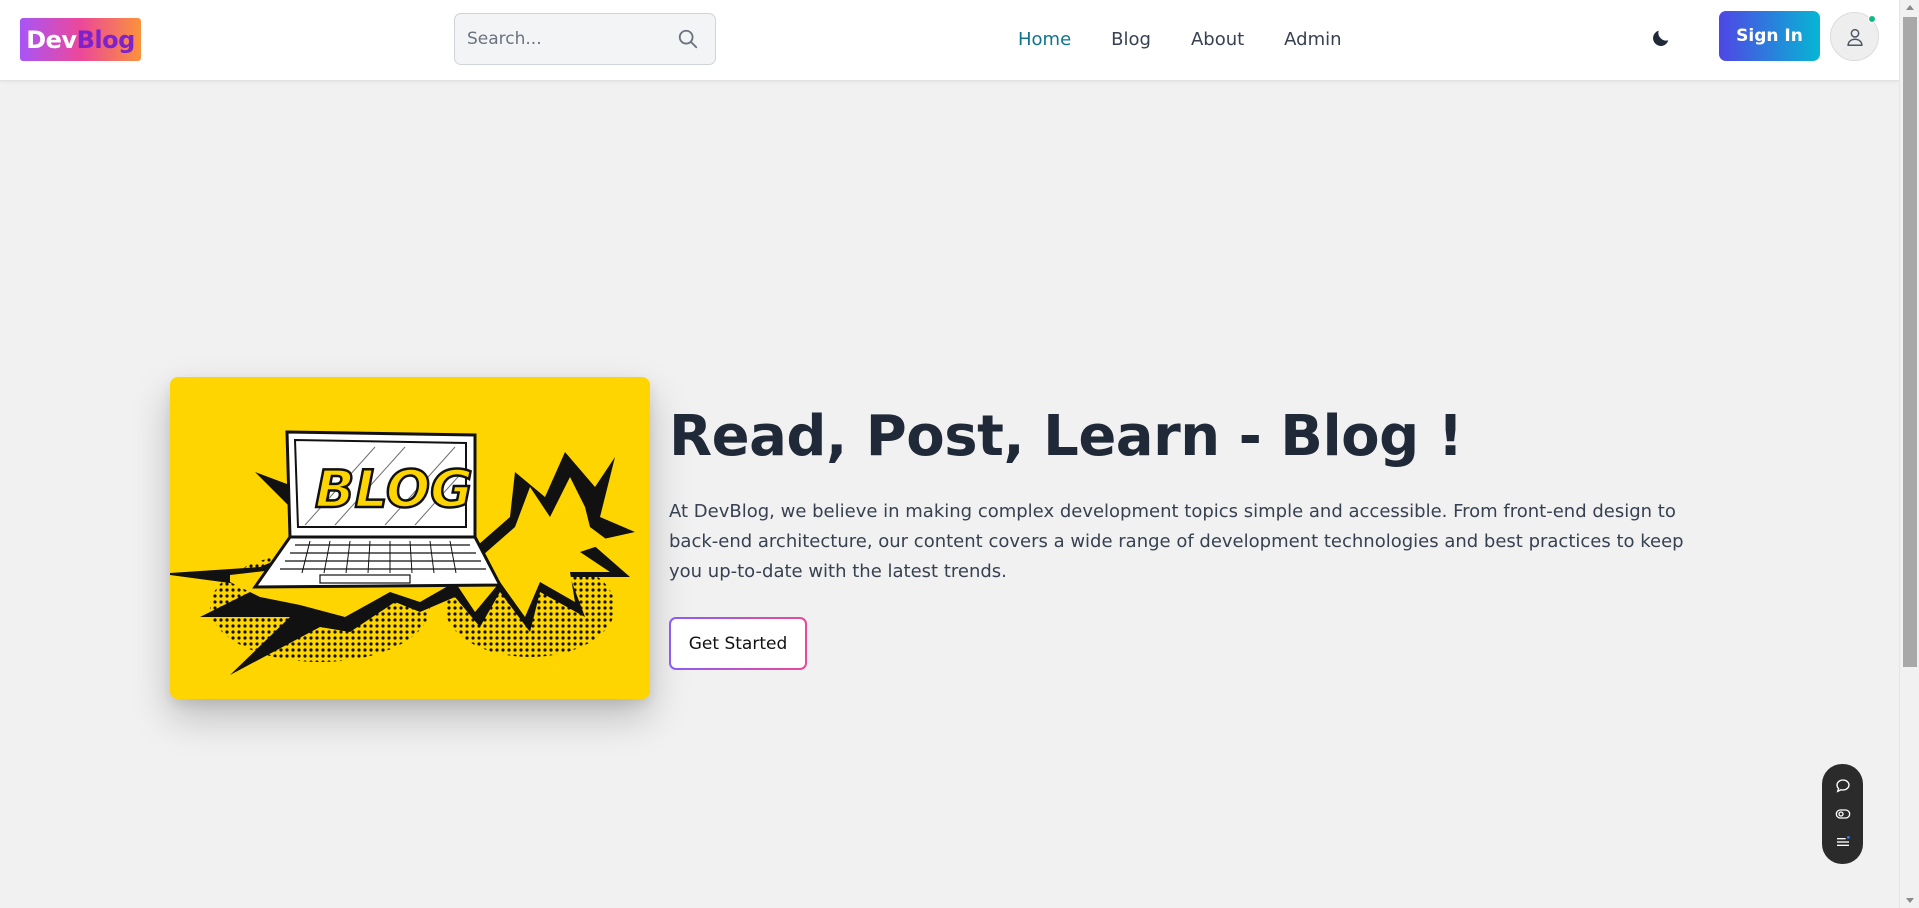  Describe the element at coordinates (688, 39) in the screenshot. I see `search-icon` at that location.